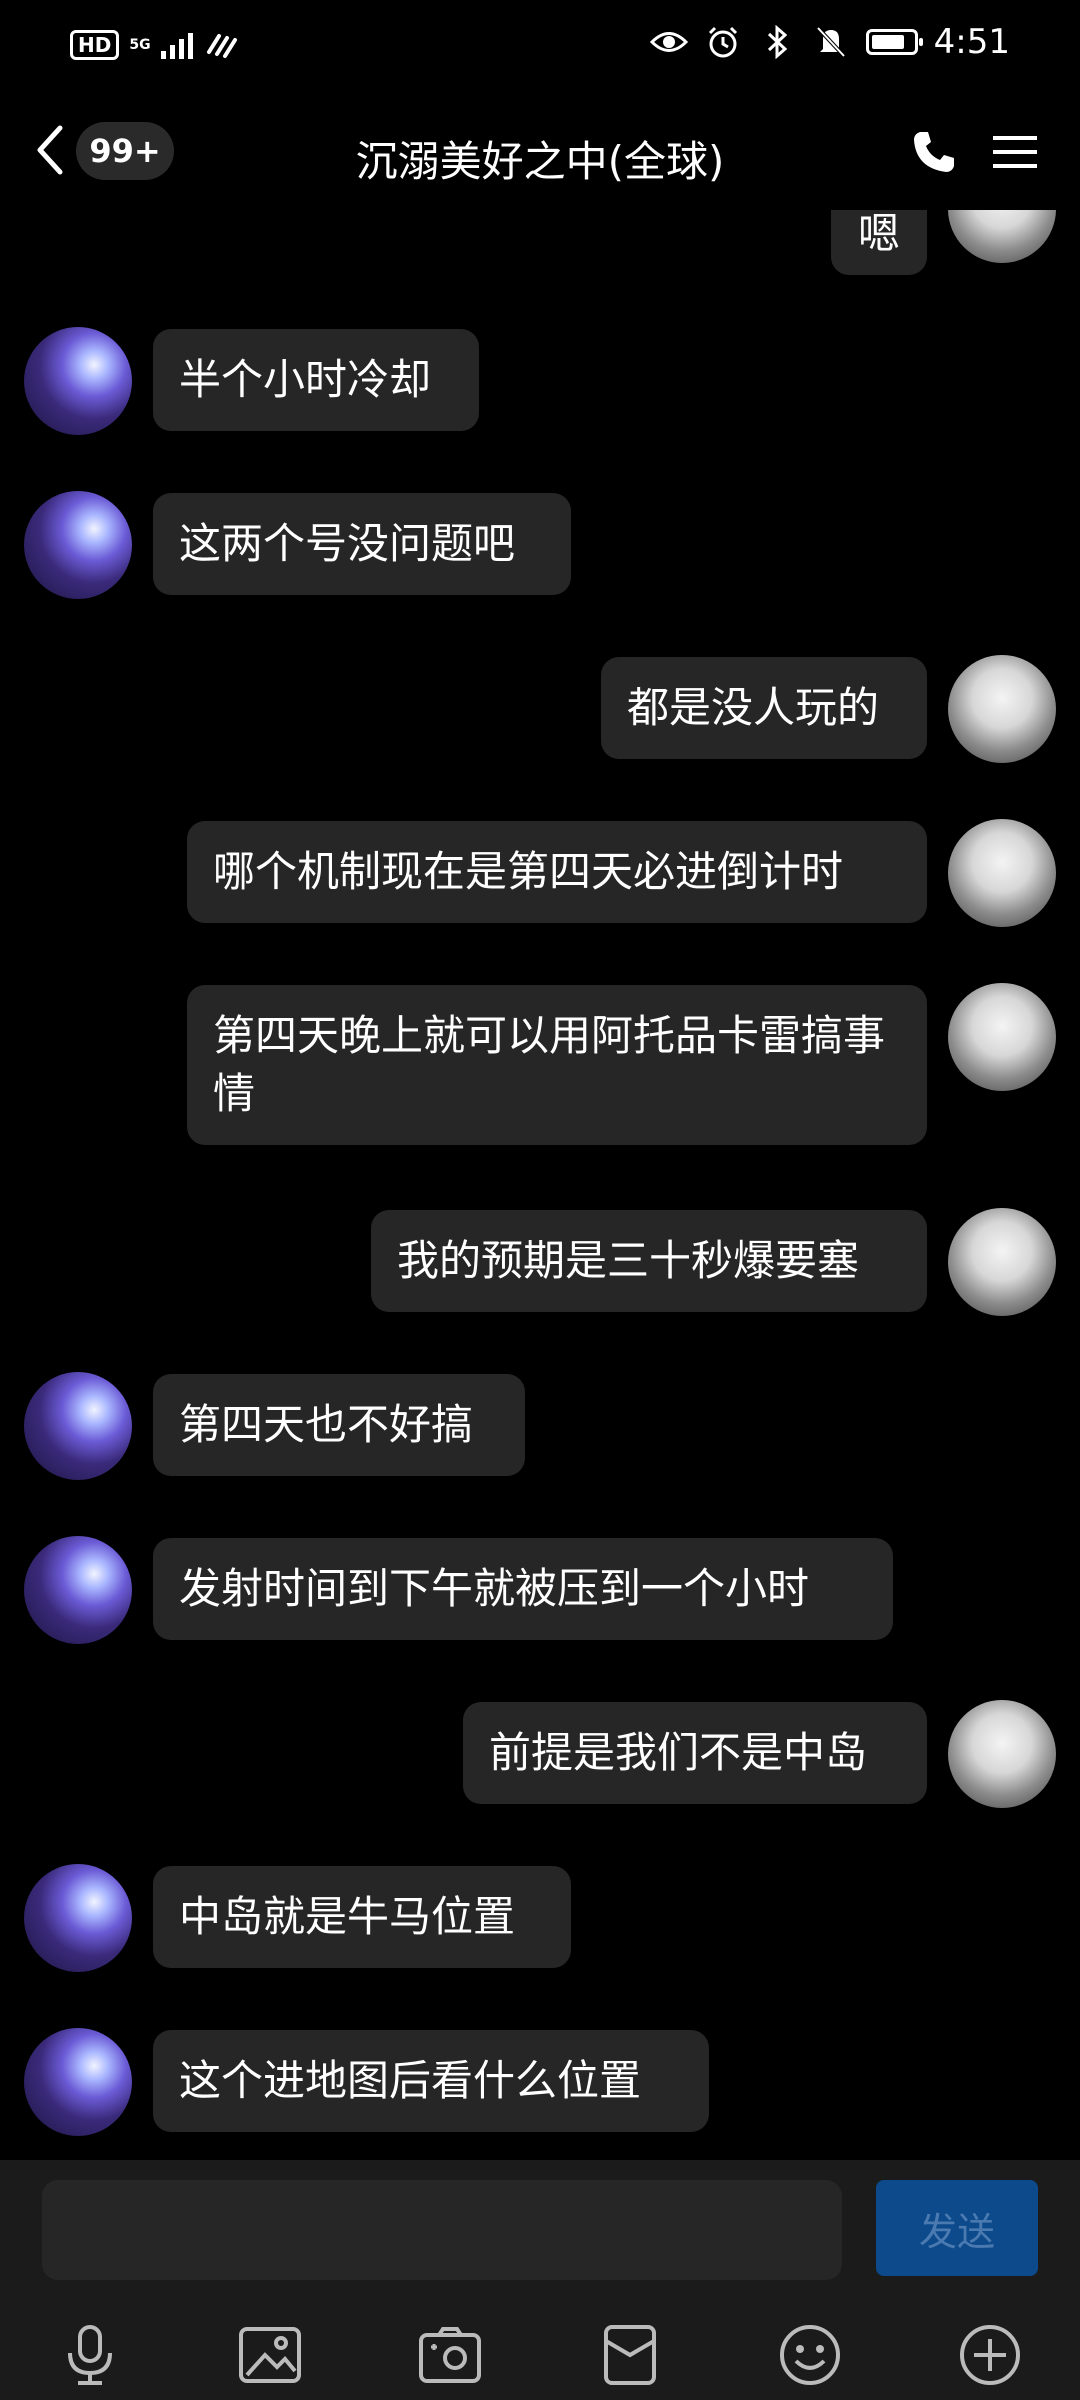 The height and width of the screenshot is (2400, 1080). What do you see at coordinates (540, 161) in the screenshot?
I see `chat-title: 沉溺美好之中(全球)` at bounding box center [540, 161].